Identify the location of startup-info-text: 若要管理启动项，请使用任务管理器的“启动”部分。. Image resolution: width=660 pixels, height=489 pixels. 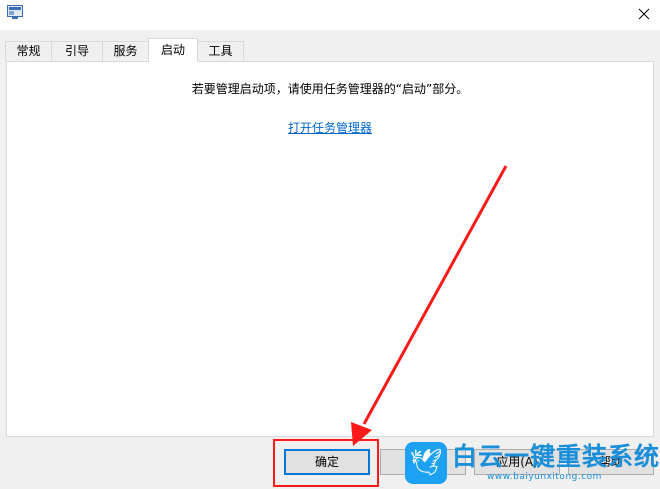
(330, 89).